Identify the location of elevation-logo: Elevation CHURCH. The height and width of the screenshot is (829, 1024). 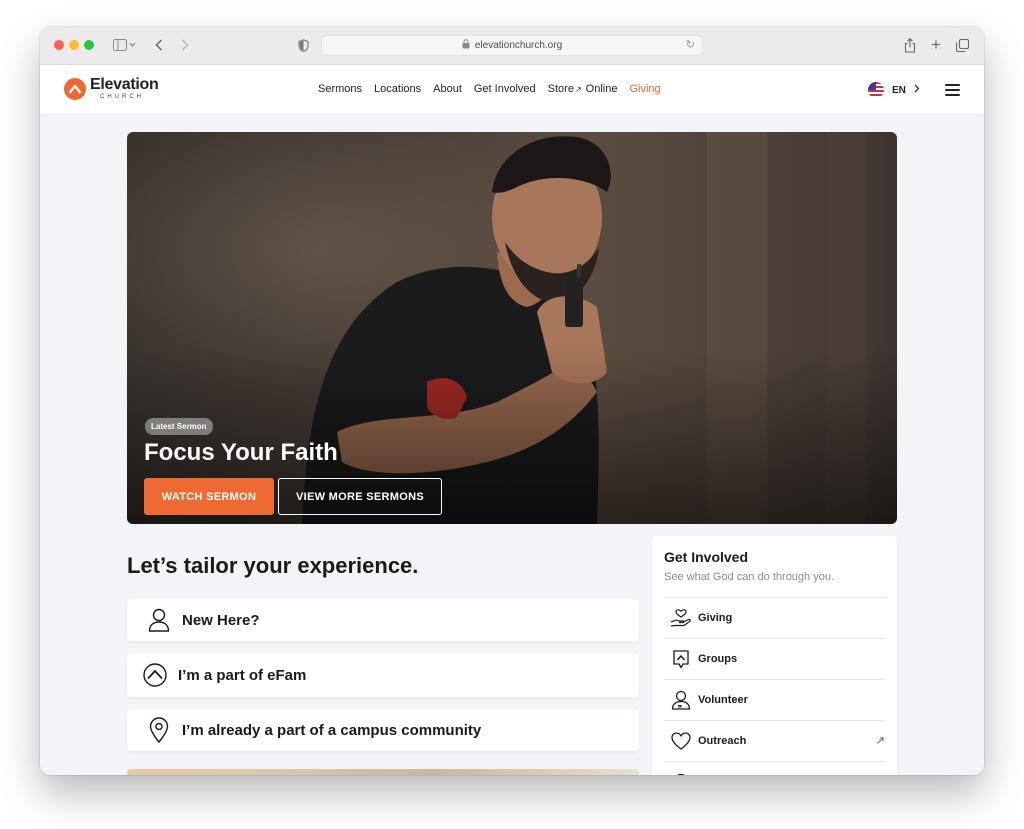
(111, 88).